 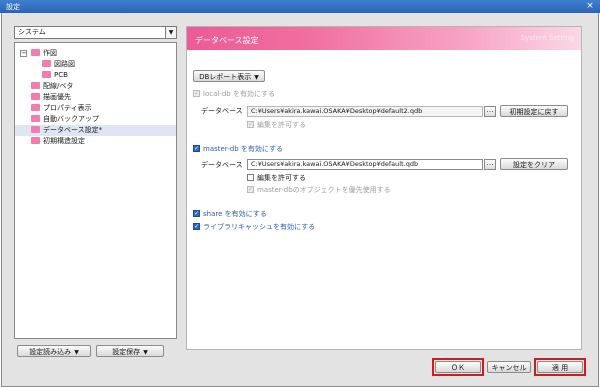 I want to click on reset-defaults-button: 初期設定に戻す, so click(x=534, y=111).